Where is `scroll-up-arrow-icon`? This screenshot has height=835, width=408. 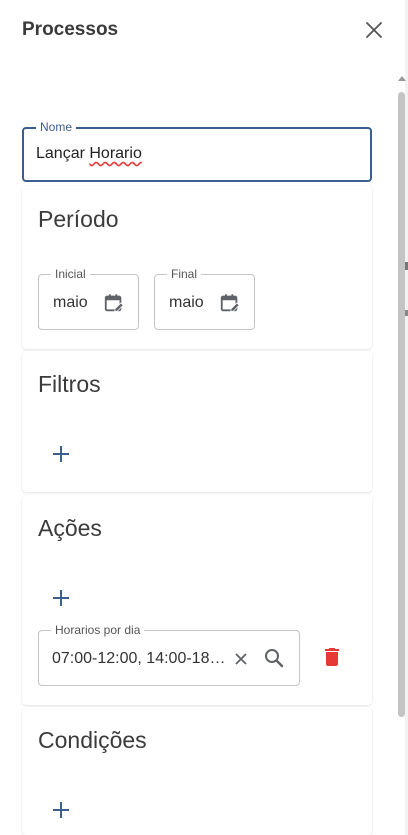
scroll-up-arrow-icon is located at coordinates (402, 78).